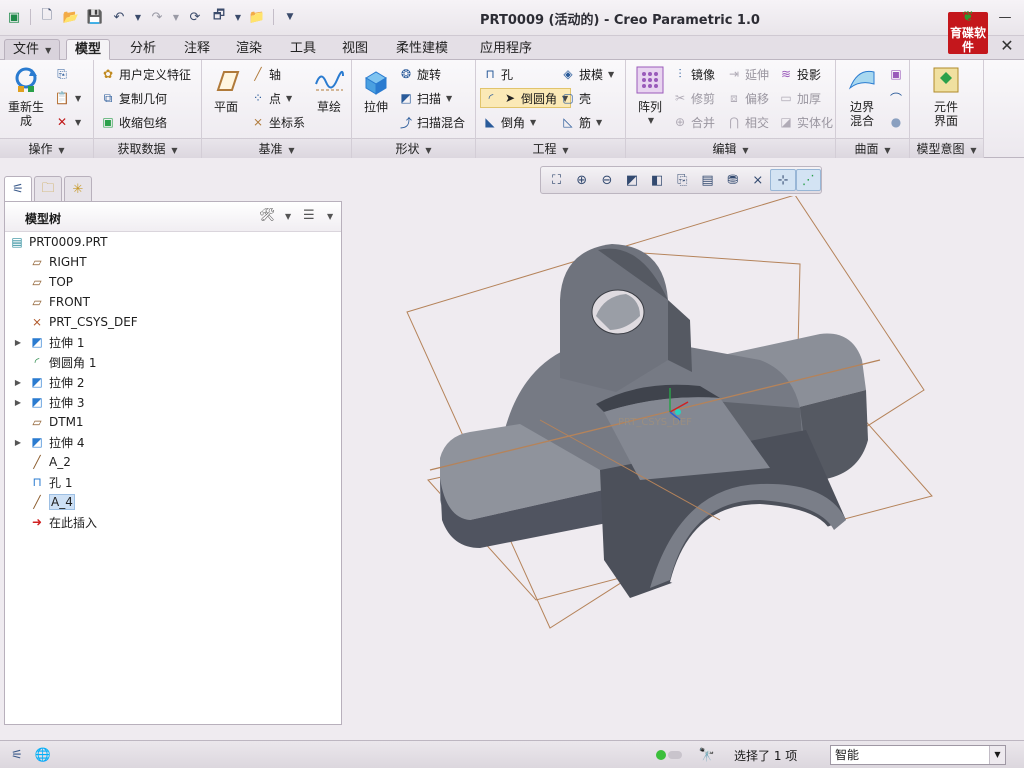 Image resolution: width=1024 pixels, height=768 pixels. Describe the element at coordinates (918, 755) in the screenshot. I see `selection-filter-select: 智能 ▼` at that location.